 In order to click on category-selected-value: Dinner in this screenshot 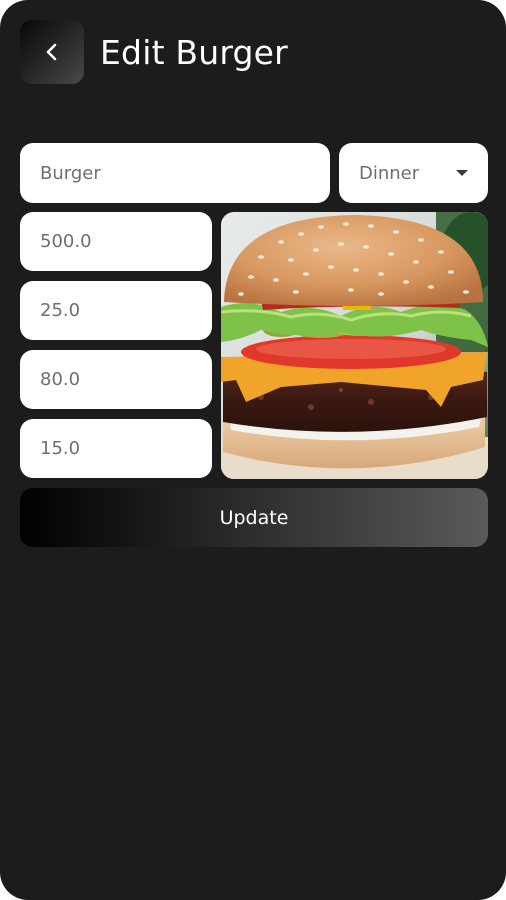, I will do `click(389, 173)`.